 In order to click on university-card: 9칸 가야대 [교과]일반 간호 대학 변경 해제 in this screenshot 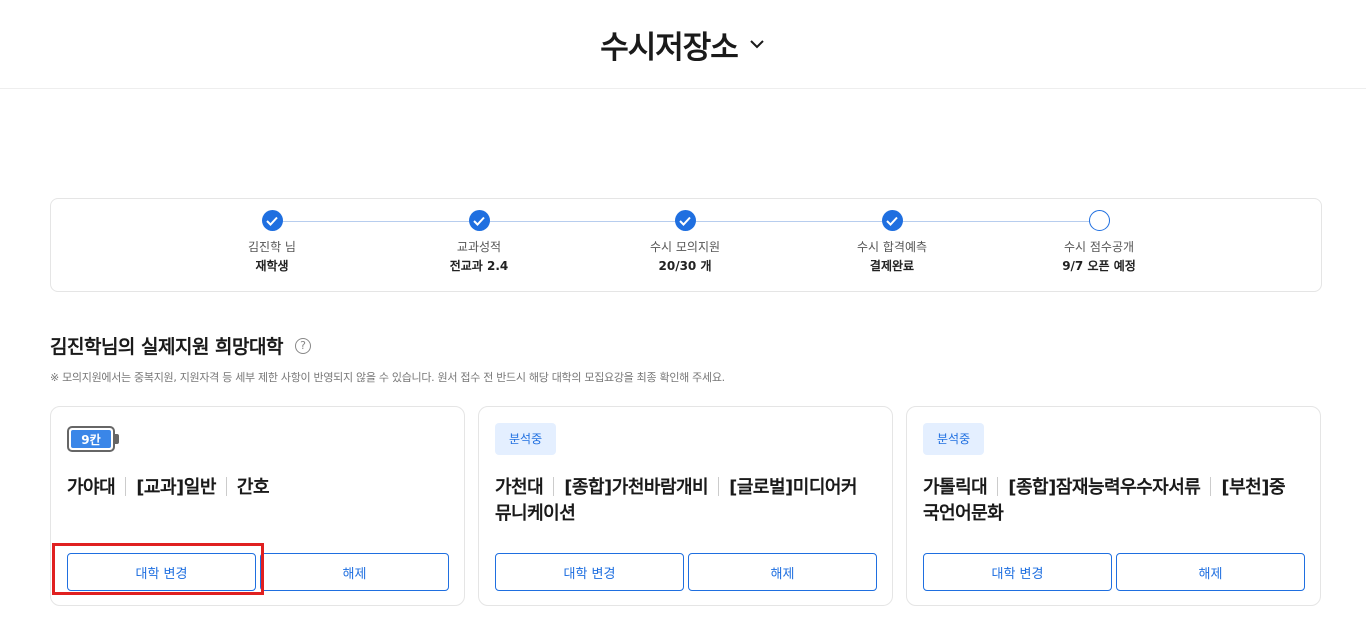, I will do `click(257, 506)`.